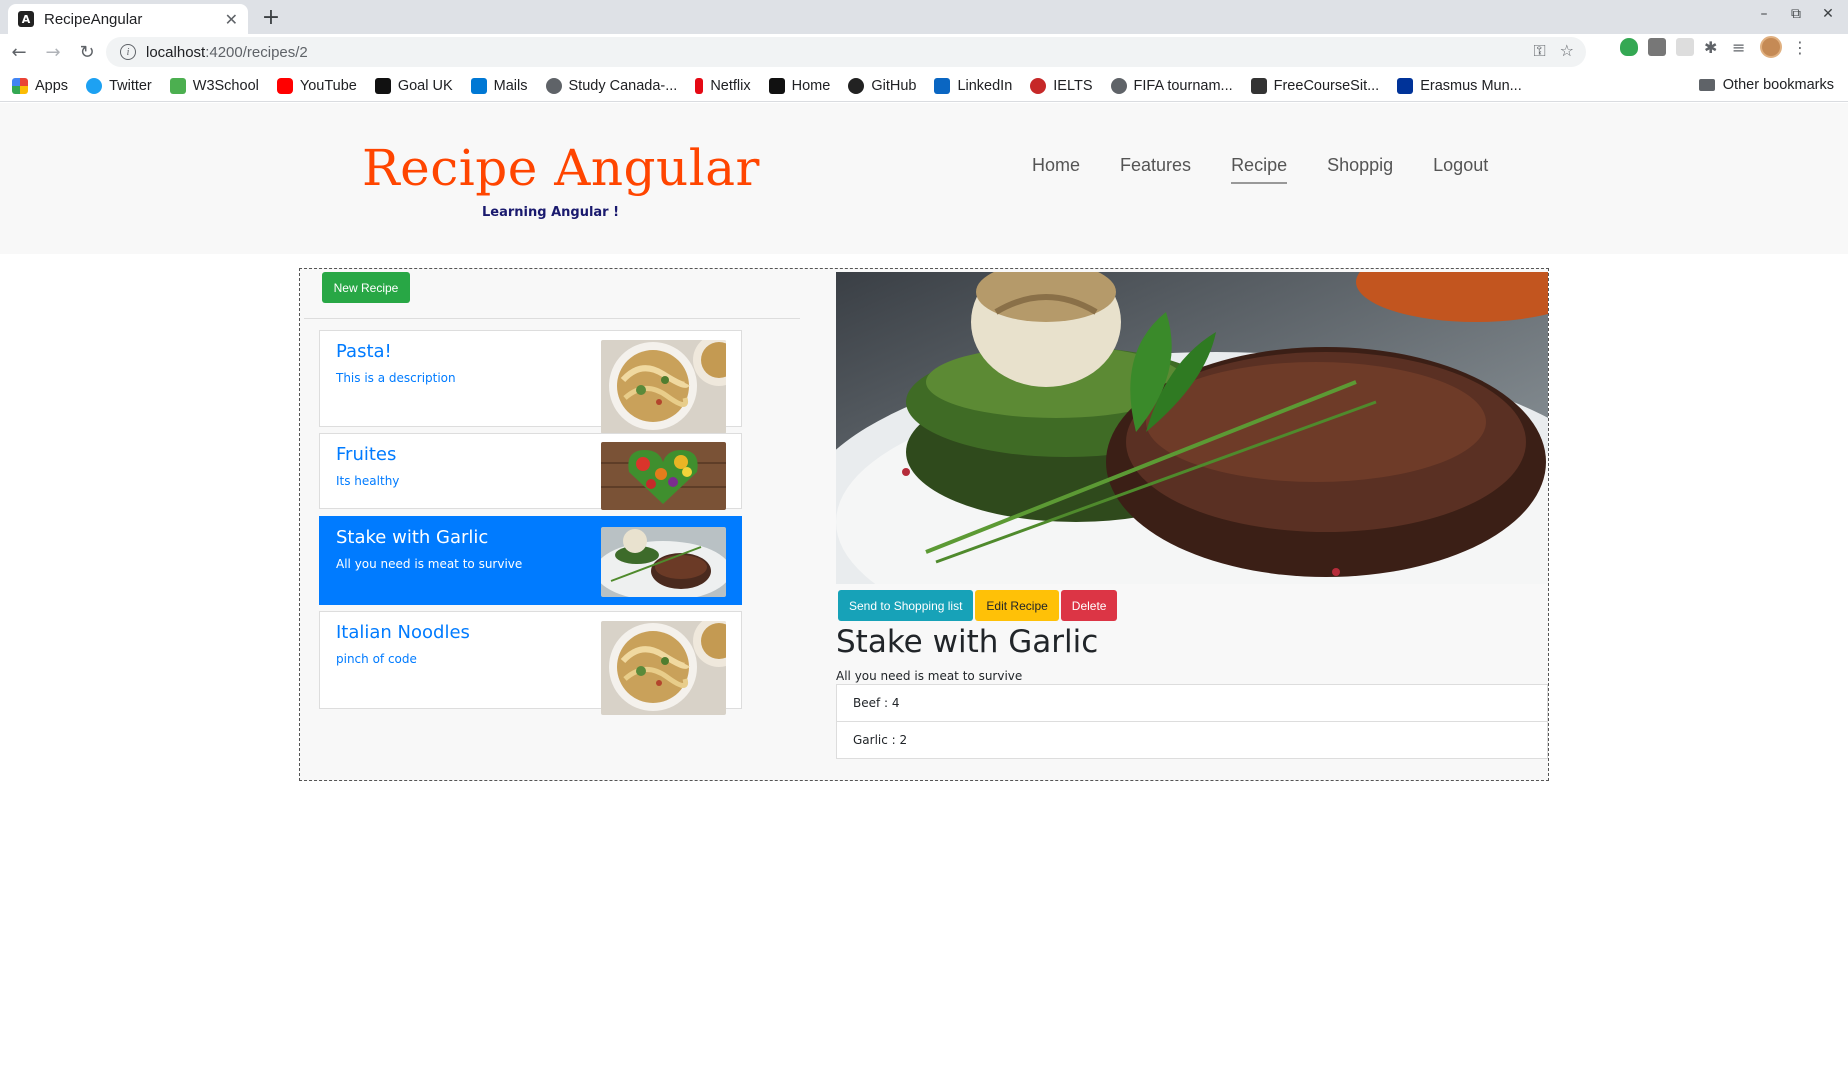  I want to click on new-recipe-button: New Recipe, so click(366, 287).